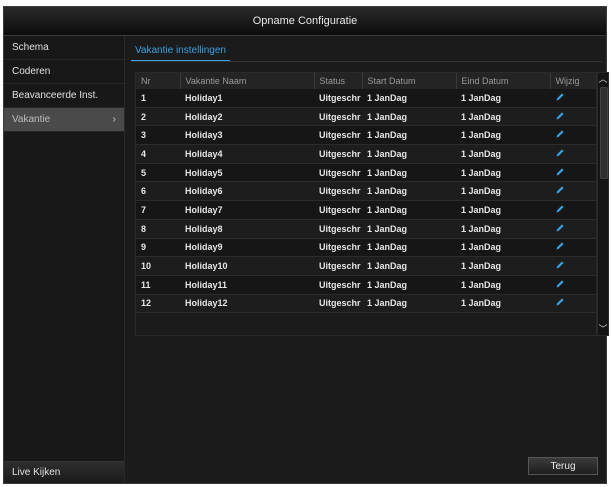 This screenshot has height=487, width=612. Describe the element at coordinates (366, 210) in the screenshot. I see `table-row: 7 Holiday7 Uitgeschr 1 JanDag 1 JanDag` at that location.